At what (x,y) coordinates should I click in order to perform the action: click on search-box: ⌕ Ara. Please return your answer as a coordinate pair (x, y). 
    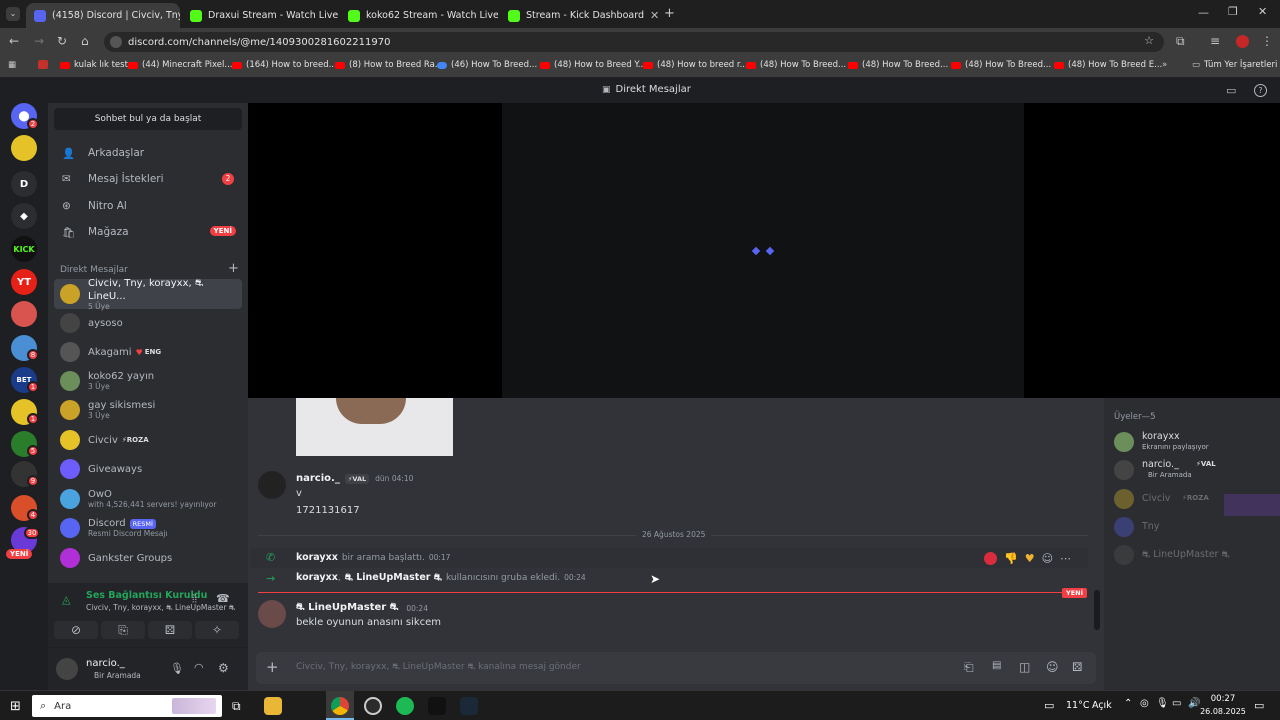
    Looking at the image, I should click on (127, 706).